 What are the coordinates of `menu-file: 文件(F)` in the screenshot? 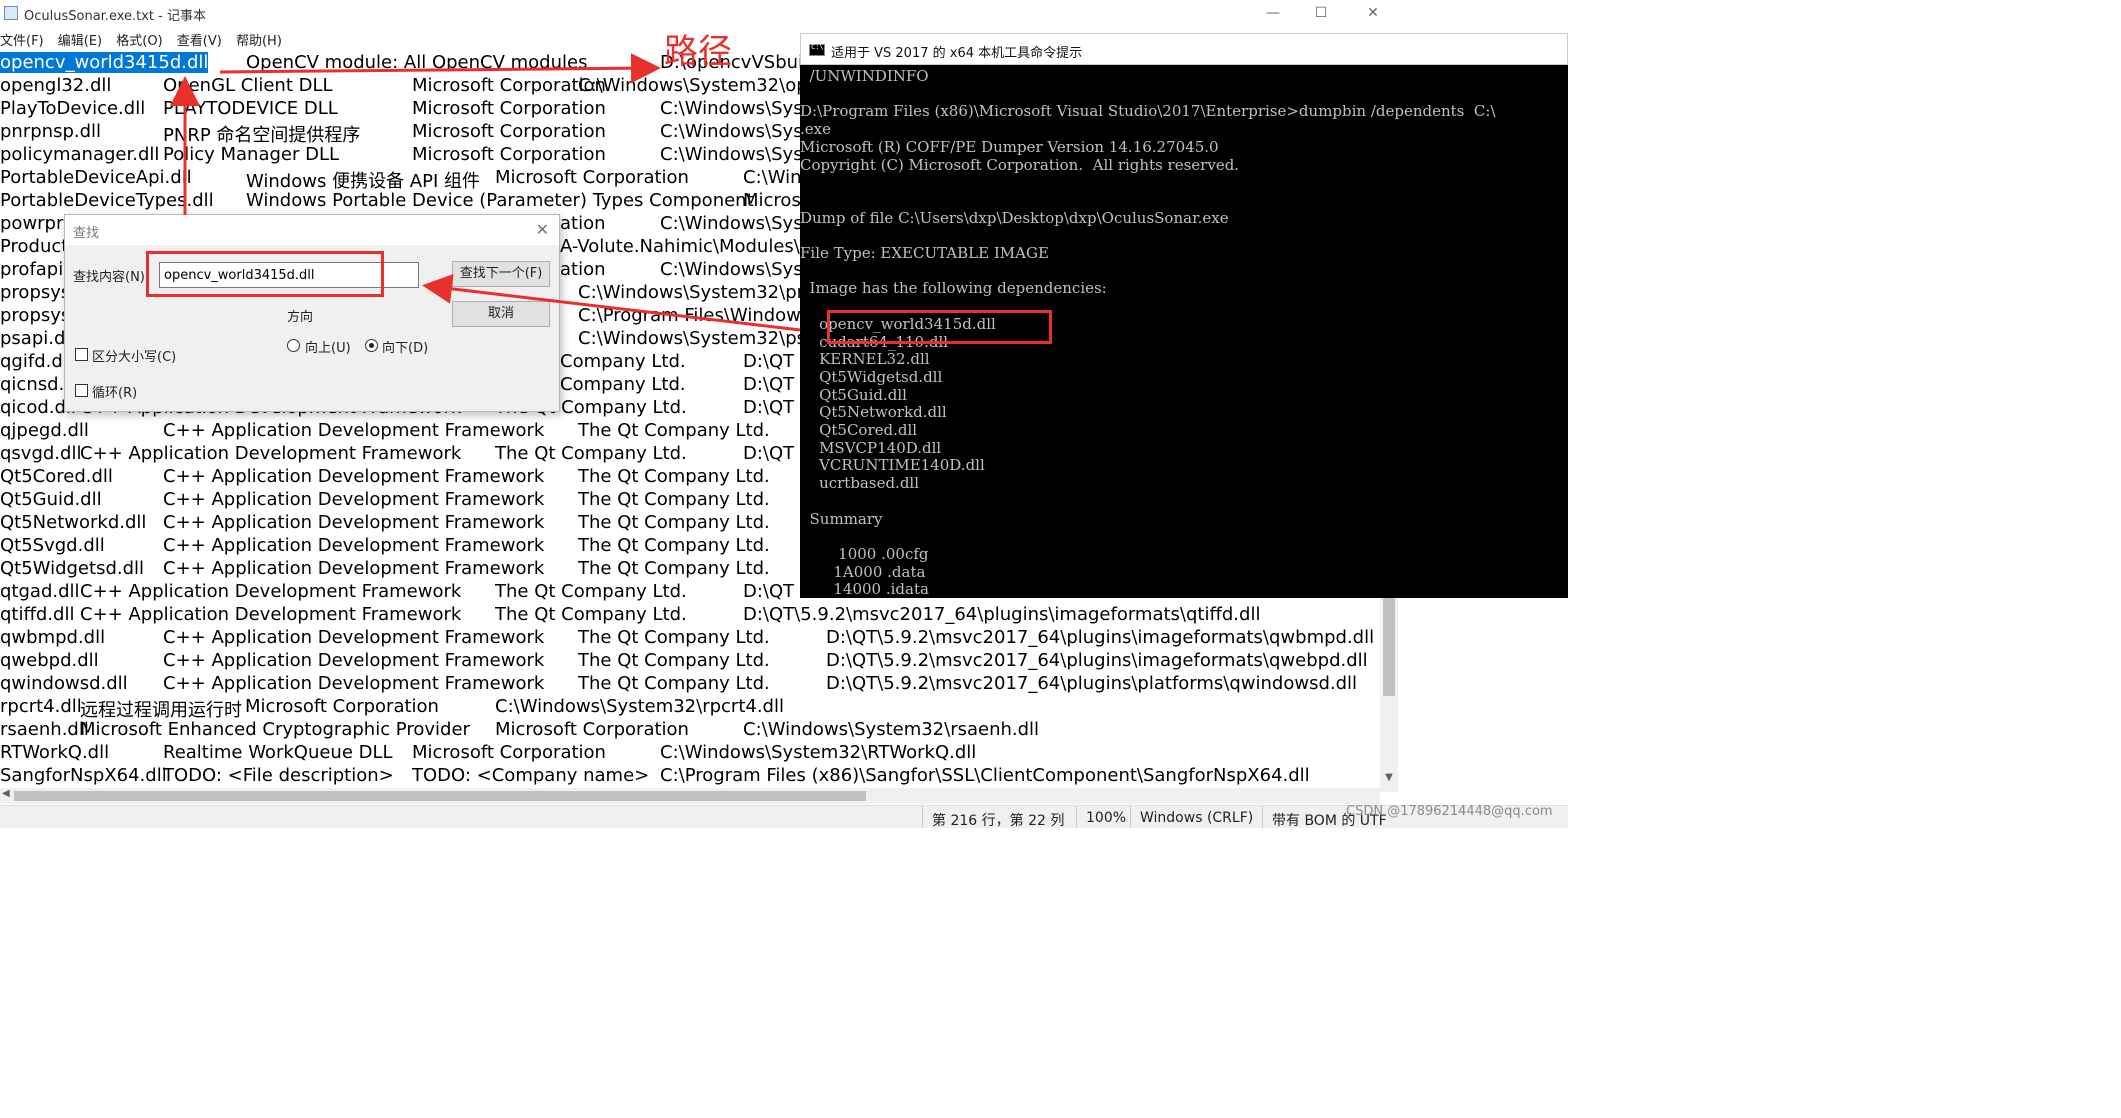 It's located at (22, 41).